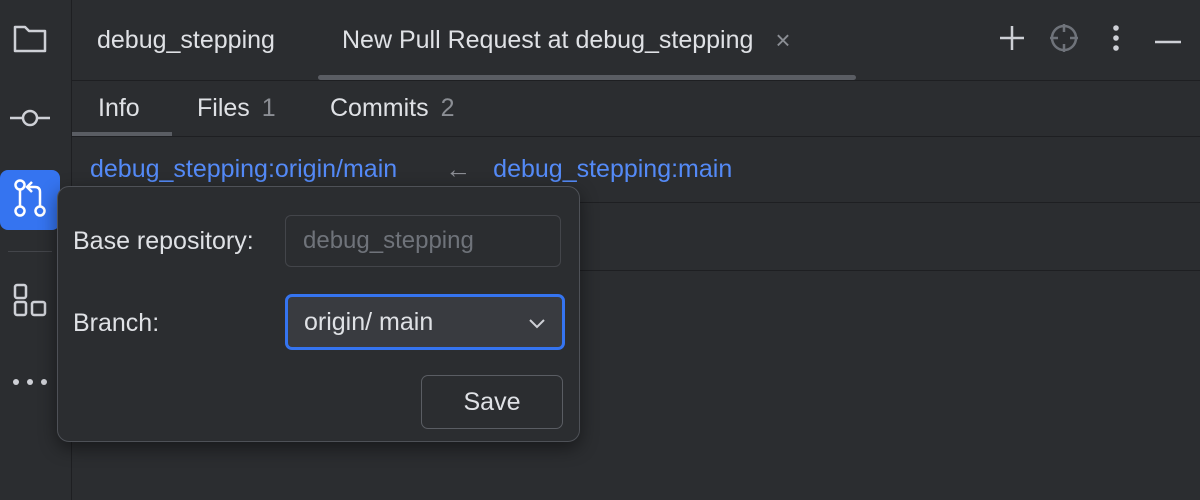 The image size is (1200, 500). What do you see at coordinates (163, 241) in the screenshot?
I see `base-repository-label: Base repository:` at bounding box center [163, 241].